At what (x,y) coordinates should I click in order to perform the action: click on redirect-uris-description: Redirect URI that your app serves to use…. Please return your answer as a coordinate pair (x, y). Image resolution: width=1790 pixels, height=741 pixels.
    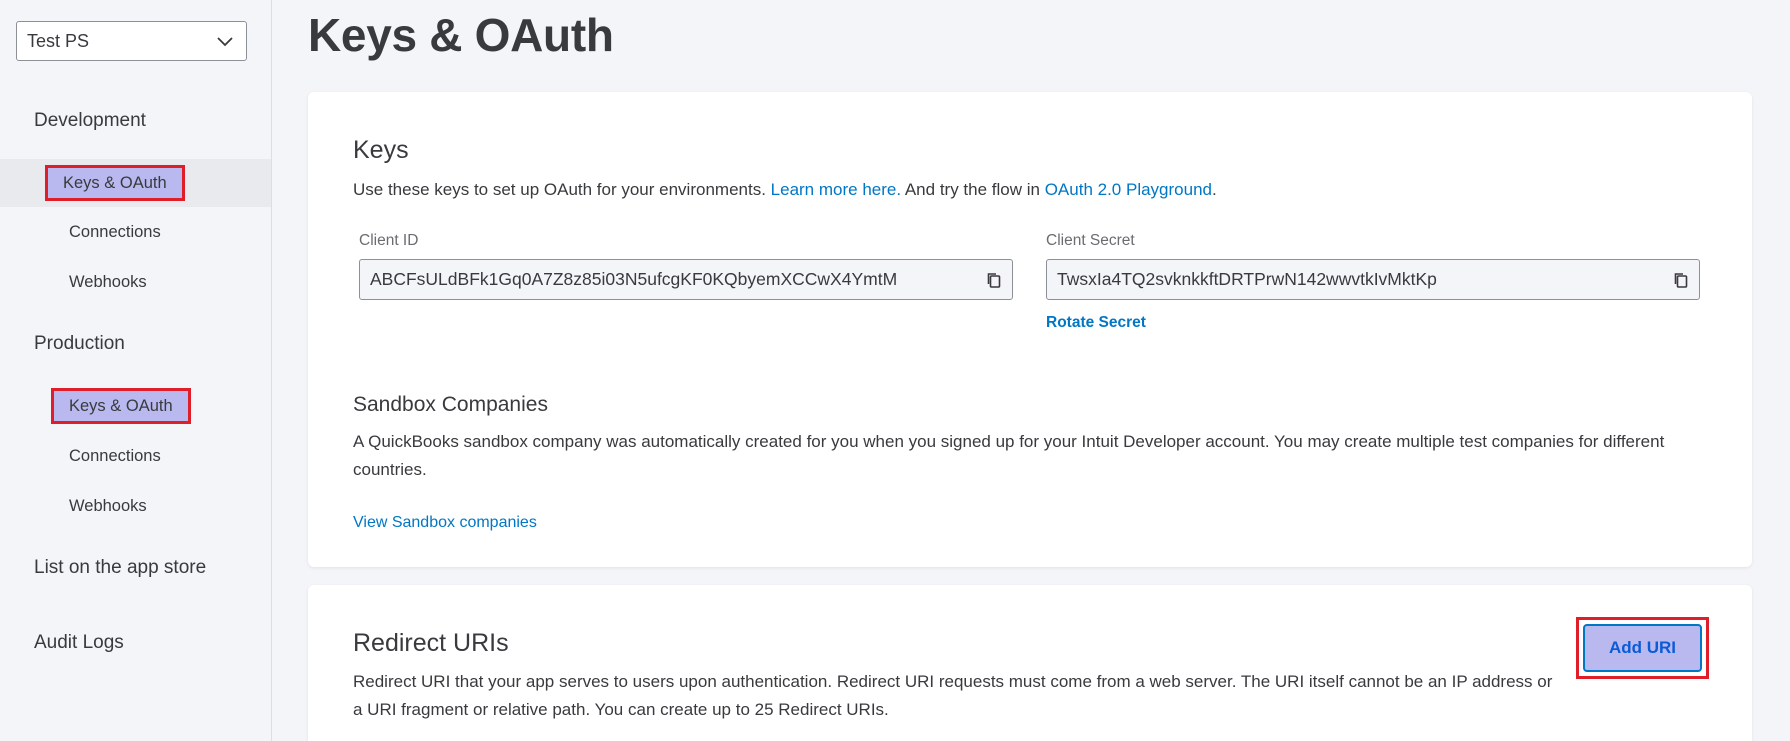
    Looking at the image, I should click on (953, 695).